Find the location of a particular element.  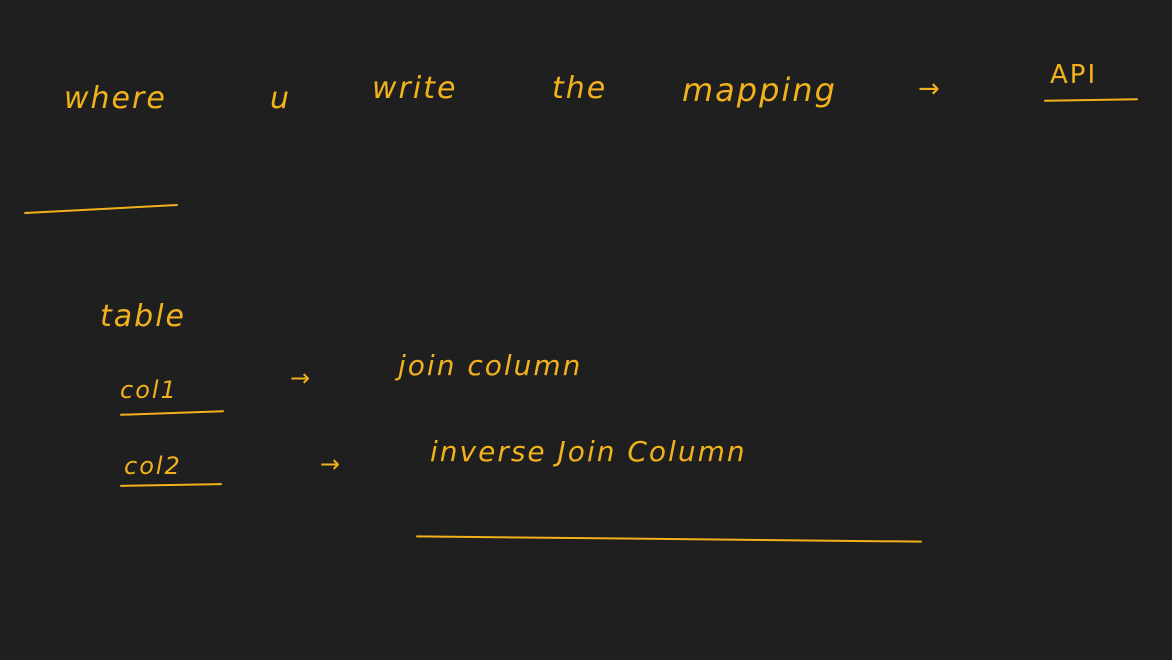

word-u: u is located at coordinates (281, 98).